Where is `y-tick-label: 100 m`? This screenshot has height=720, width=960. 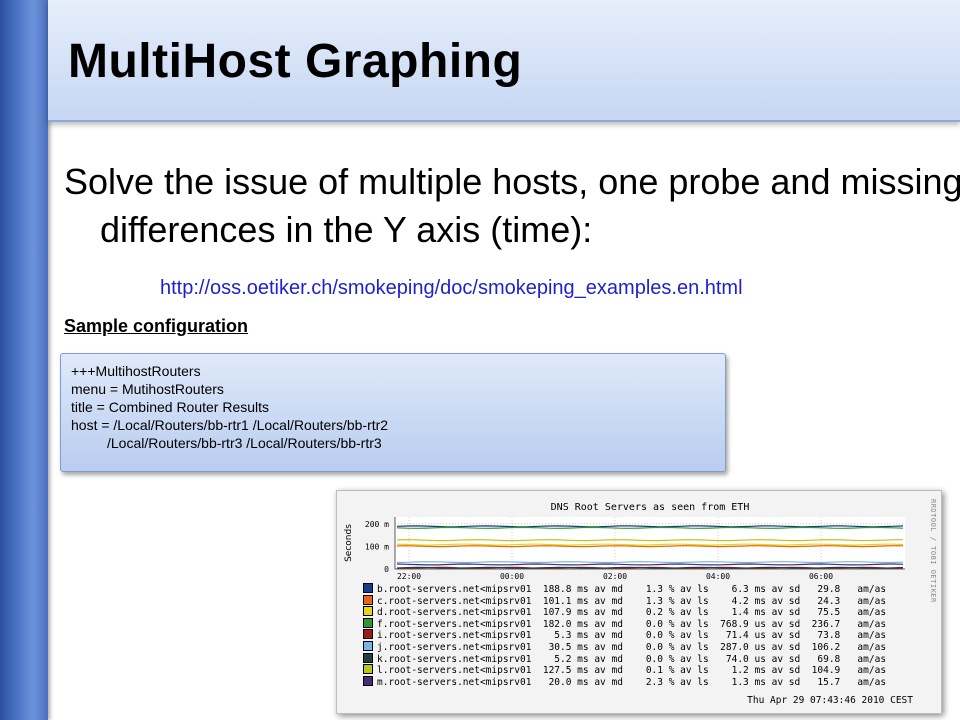
y-tick-label: 100 m is located at coordinates (377, 546).